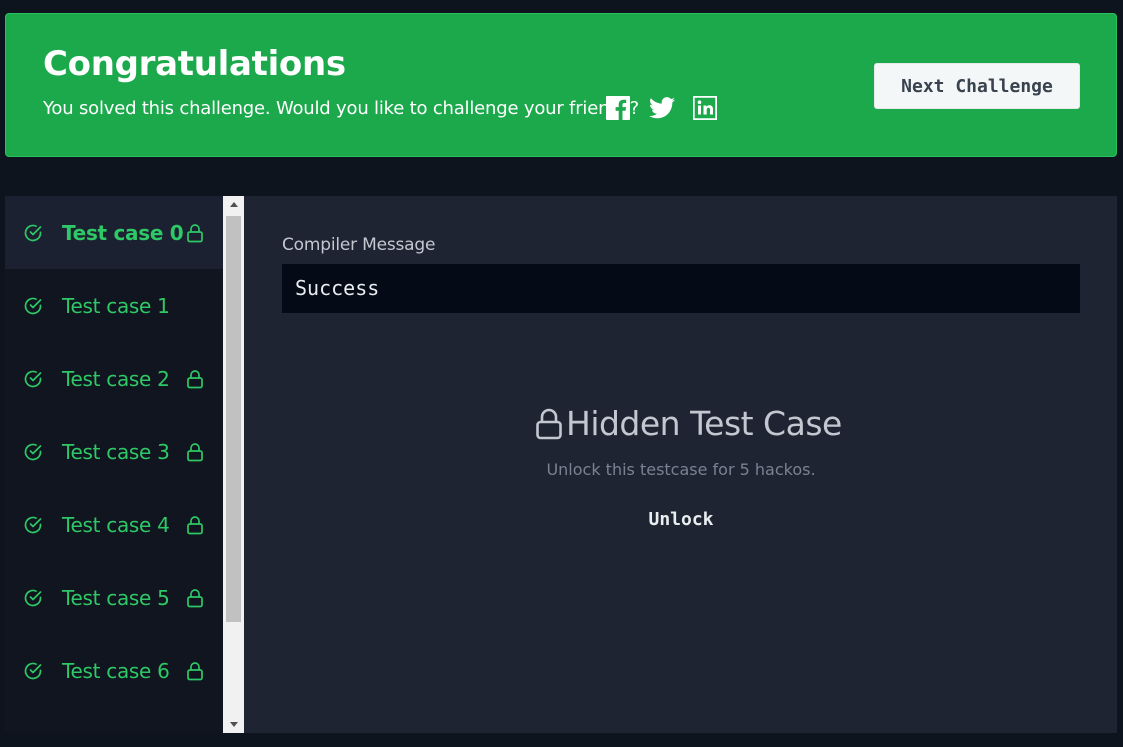 This screenshot has height=747, width=1123. I want to click on sidebar-item-test-case-5: Test case 5, so click(114, 597).